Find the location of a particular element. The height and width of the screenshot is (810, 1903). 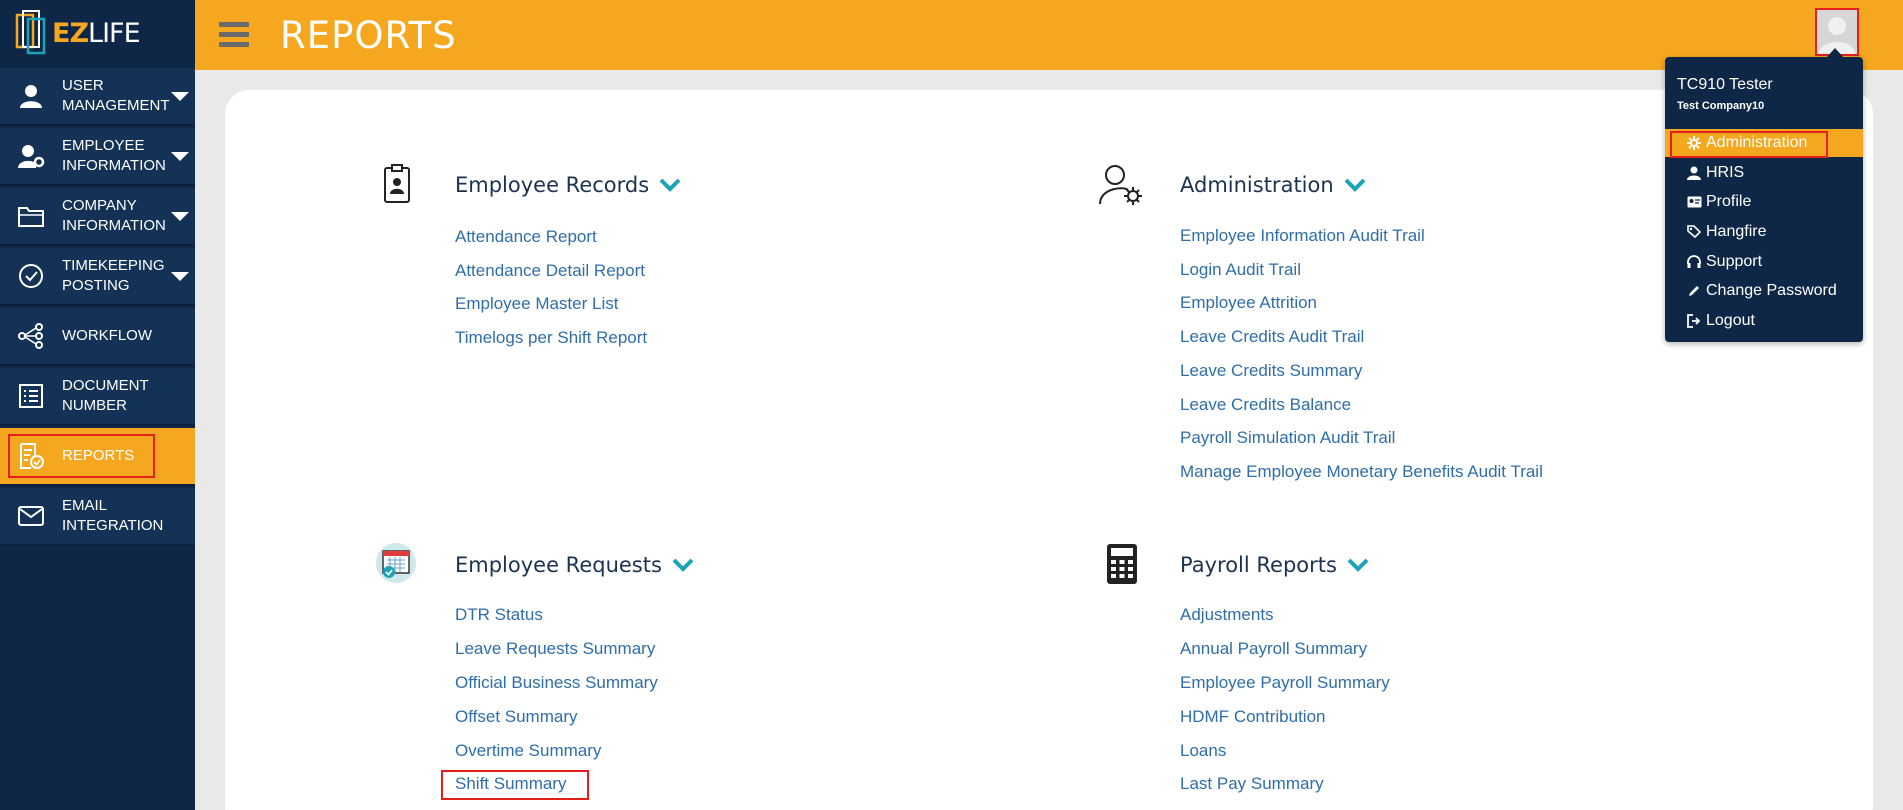

top-header: REPORTS is located at coordinates (1049, 35).